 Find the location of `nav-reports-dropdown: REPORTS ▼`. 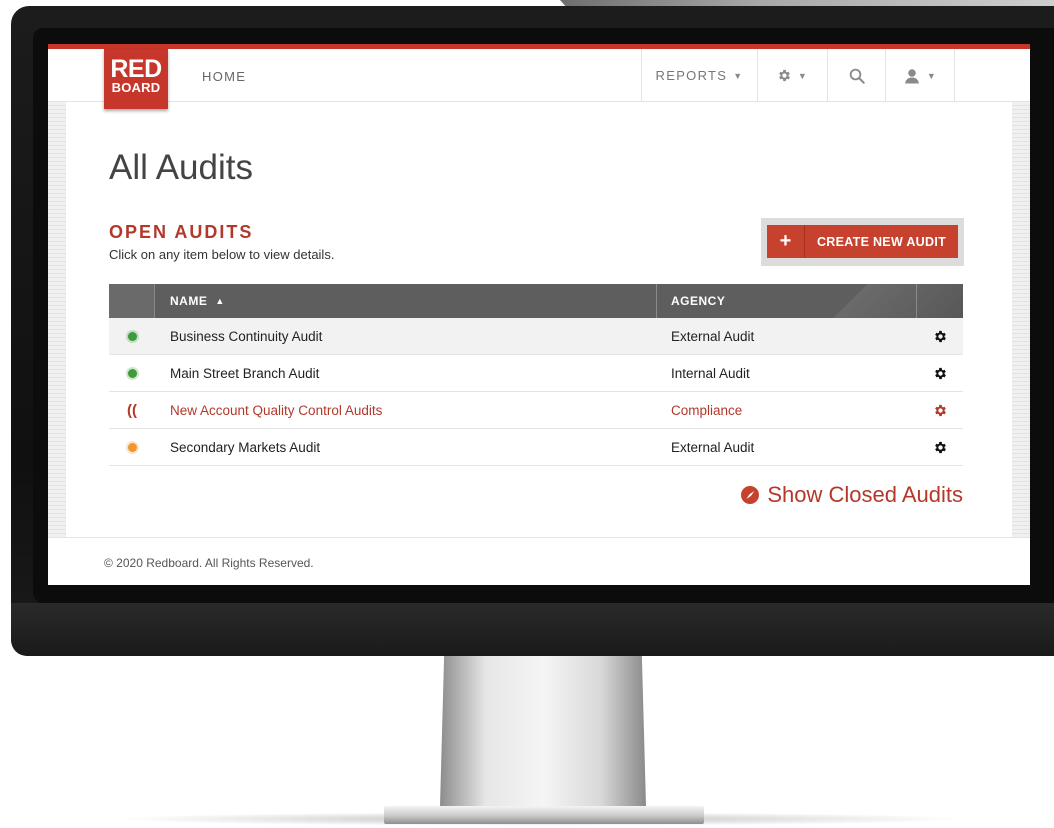

nav-reports-dropdown: REPORTS ▼ is located at coordinates (699, 75).